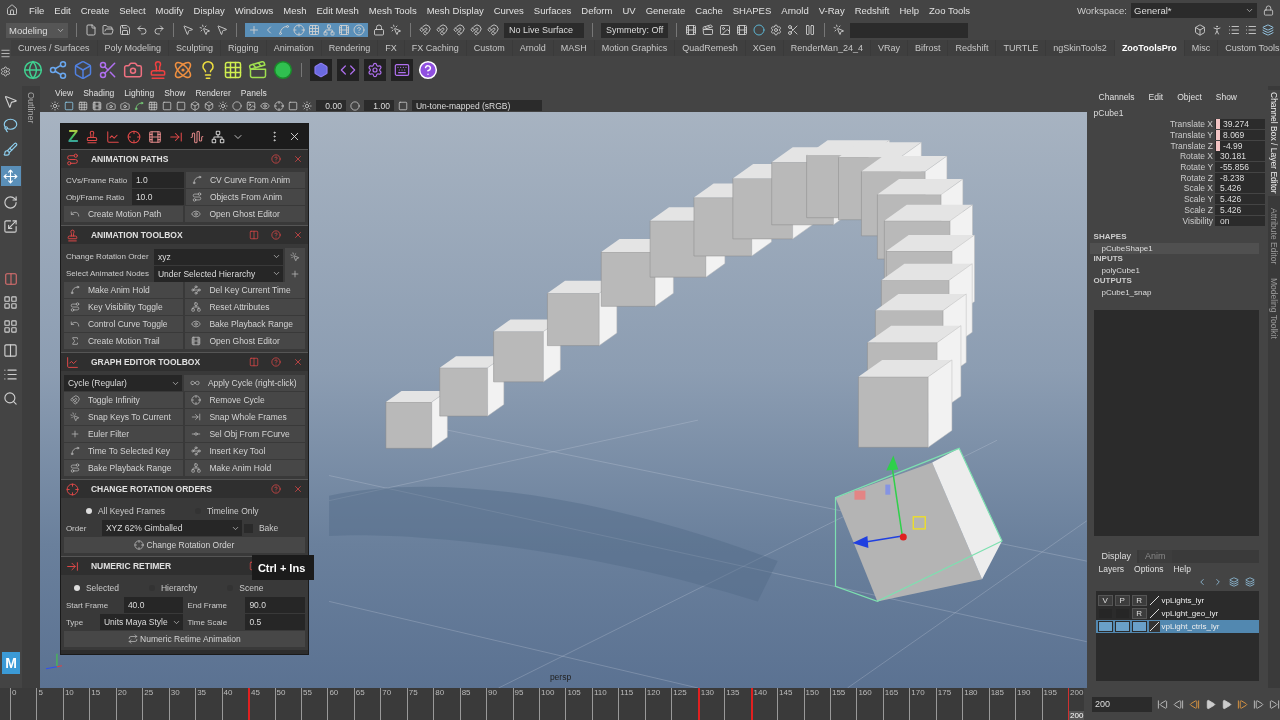  Describe the element at coordinates (1210, 704) in the screenshot. I see `play-backward-icon` at that location.